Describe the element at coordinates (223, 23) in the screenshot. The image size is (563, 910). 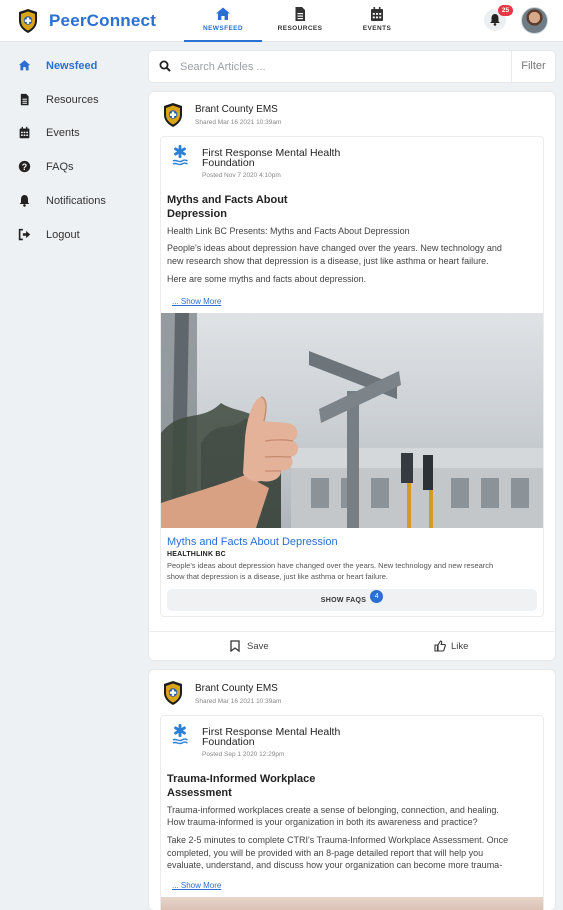
I see `tab-newsfeed: NEWSFEED` at that location.